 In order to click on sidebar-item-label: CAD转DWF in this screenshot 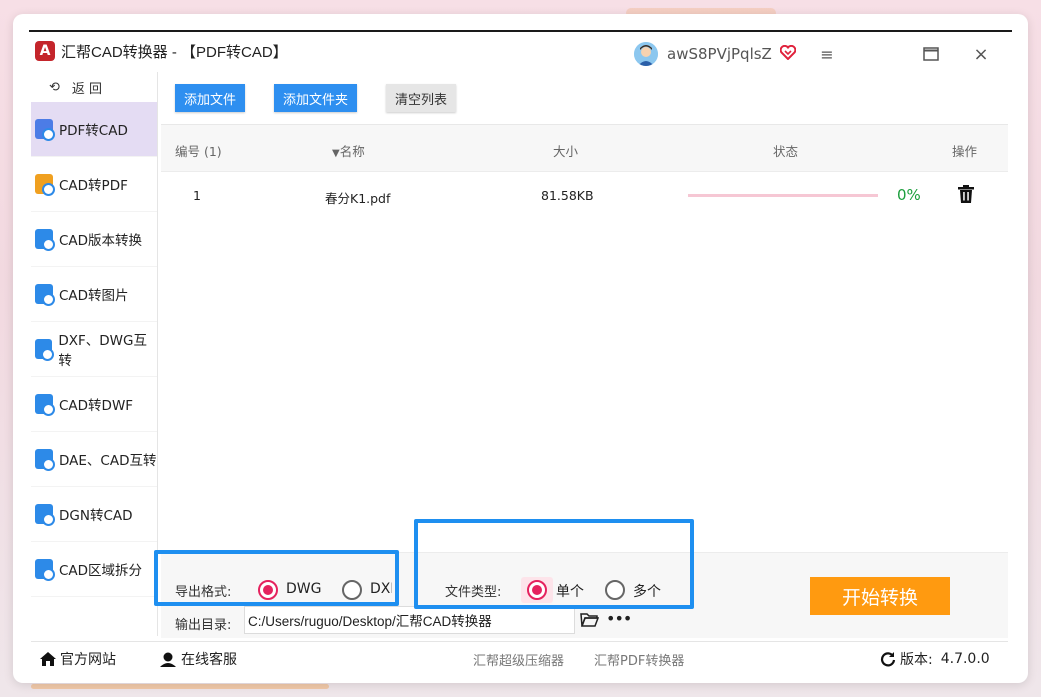, I will do `click(96, 406)`.